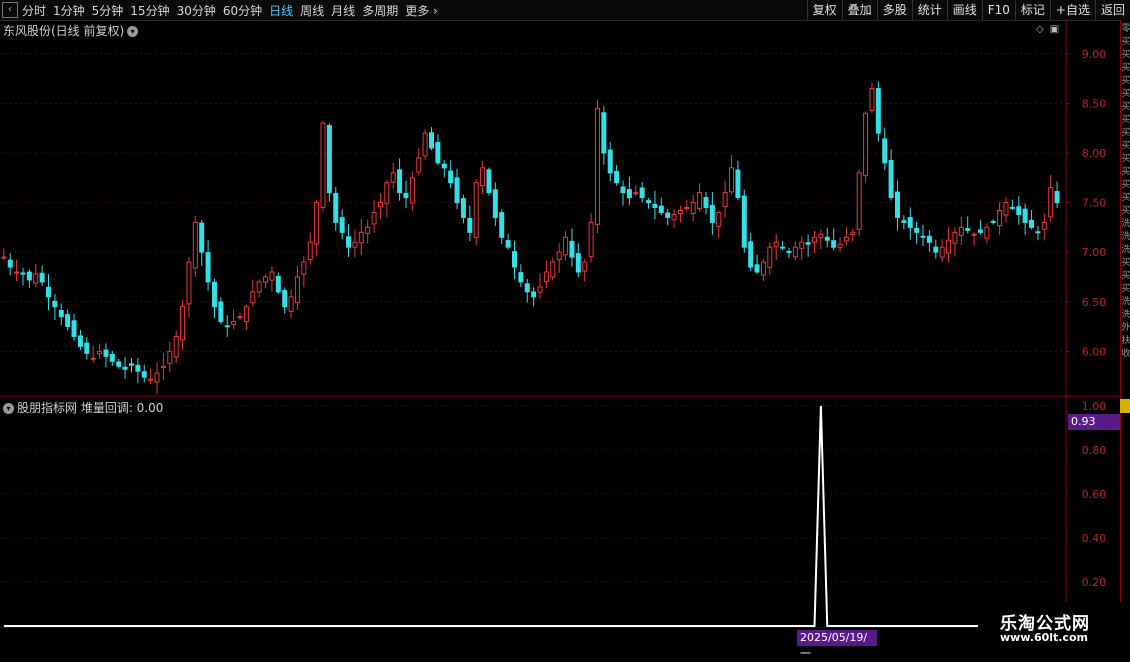 Image resolution: width=1130 pixels, height=662 pixels. I want to click on cursor-date-badge: 2025/05/19/一, so click(837, 645).